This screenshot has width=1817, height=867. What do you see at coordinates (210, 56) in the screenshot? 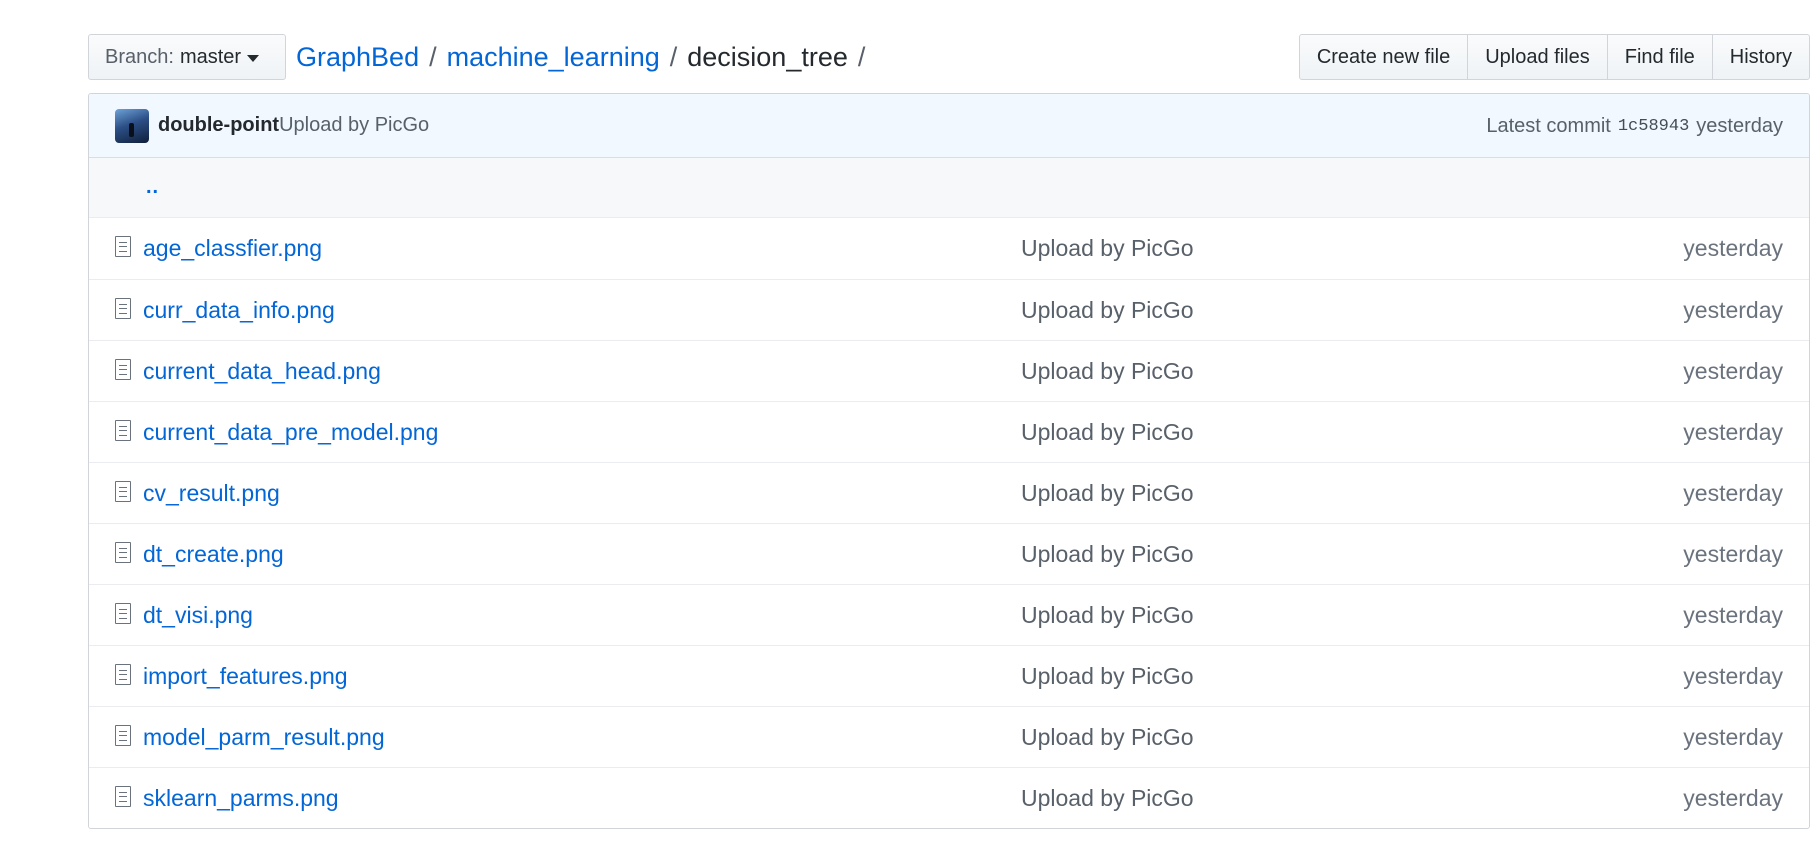
I see `branch-name: master` at bounding box center [210, 56].